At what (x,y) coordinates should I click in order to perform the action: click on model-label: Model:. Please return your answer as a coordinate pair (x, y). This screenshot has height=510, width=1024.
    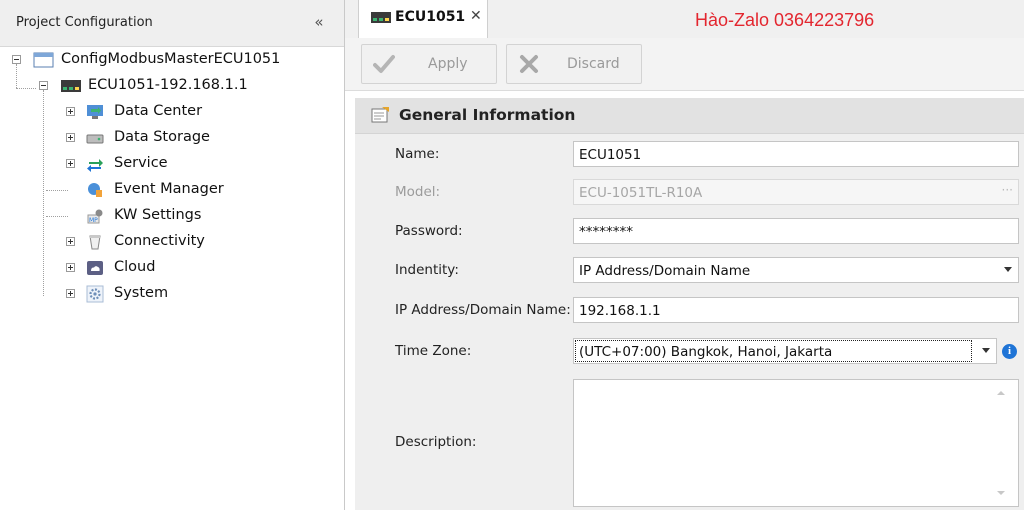
    Looking at the image, I should click on (418, 192).